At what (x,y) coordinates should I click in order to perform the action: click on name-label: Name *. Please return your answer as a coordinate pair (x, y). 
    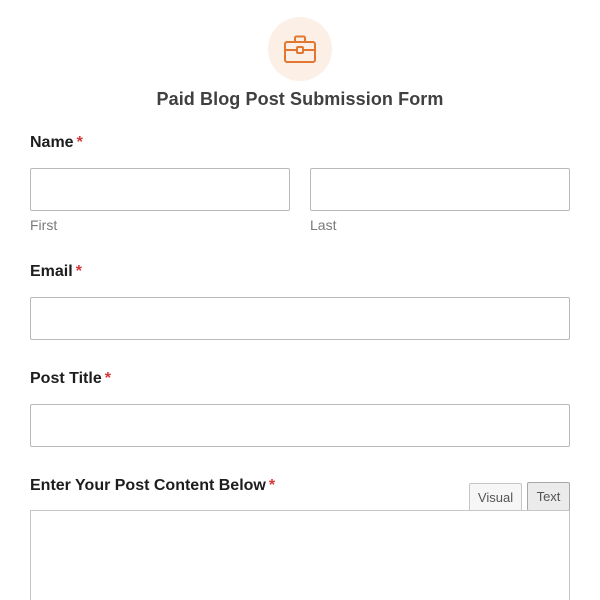
    Looking at the image, I should click on (56, 143).